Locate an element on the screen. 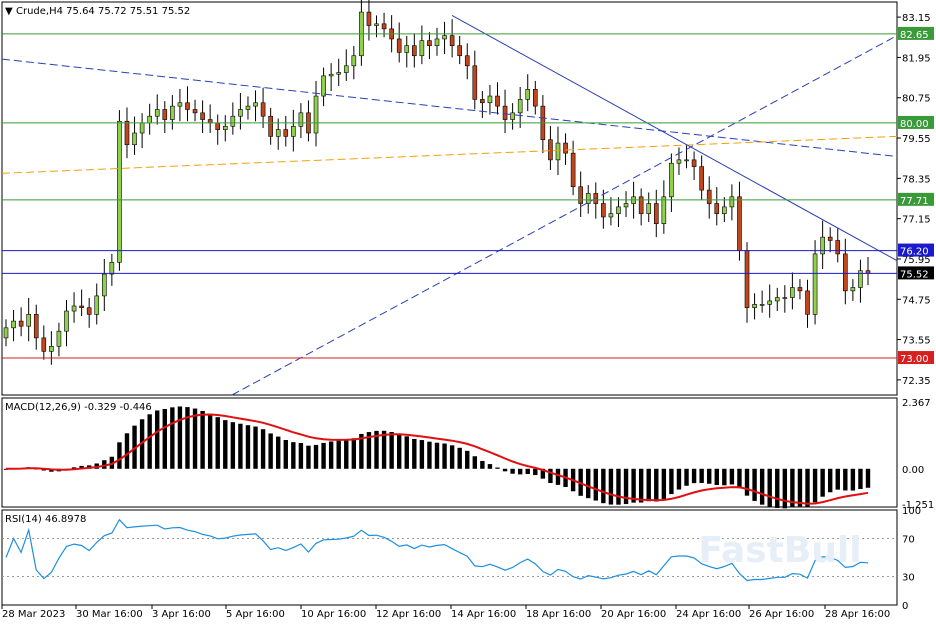 The height and width of the screenshot is (628, 936). time-tick-label: 10 Apr 16:00 is located at coordinates (333, 614).